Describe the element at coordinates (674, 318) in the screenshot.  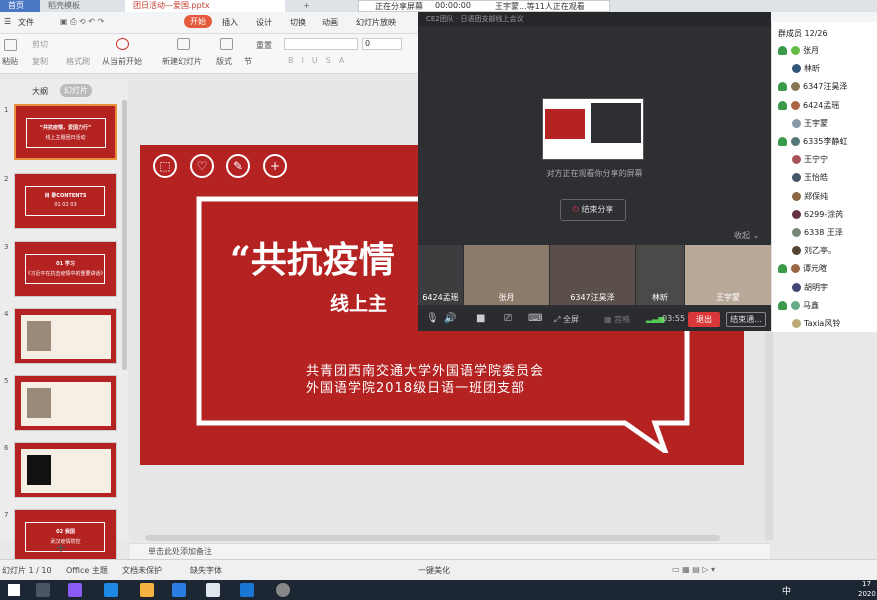
I see `meeting-timer: 03:55` at that location.